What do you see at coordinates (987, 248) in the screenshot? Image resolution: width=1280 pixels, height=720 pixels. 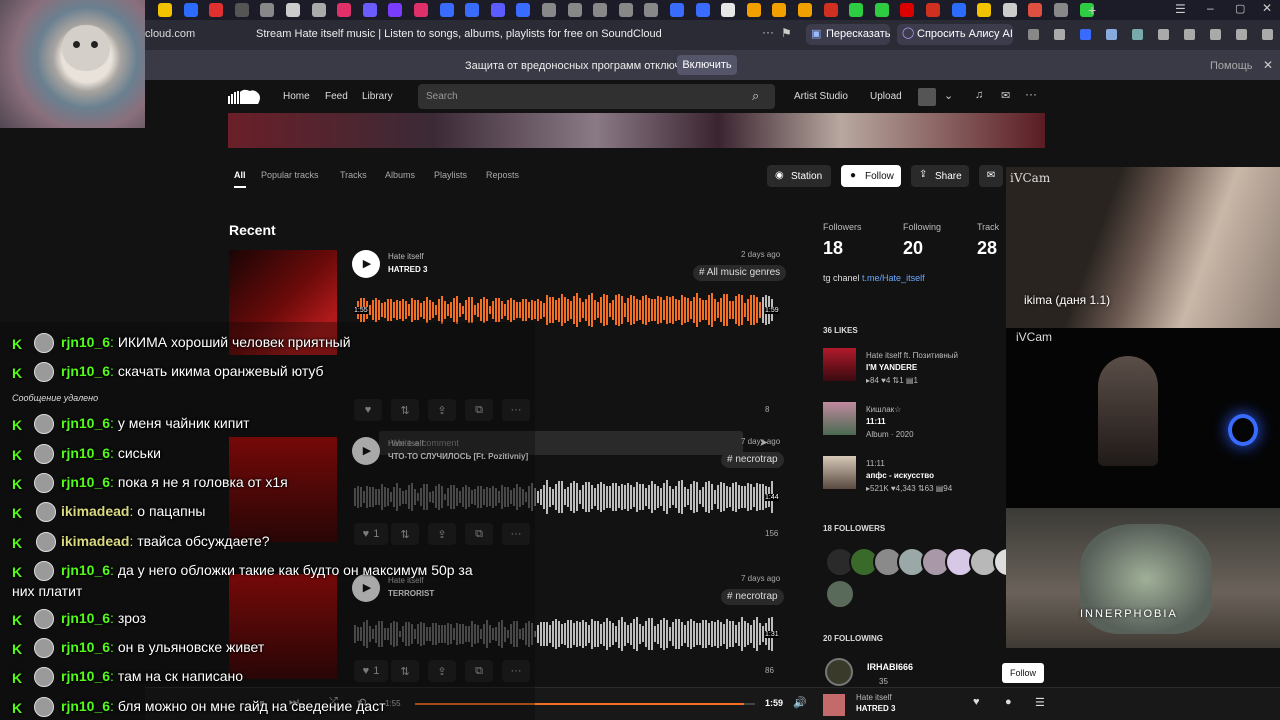 I see `tracks-count: 28` at bounding box center [987, 248].